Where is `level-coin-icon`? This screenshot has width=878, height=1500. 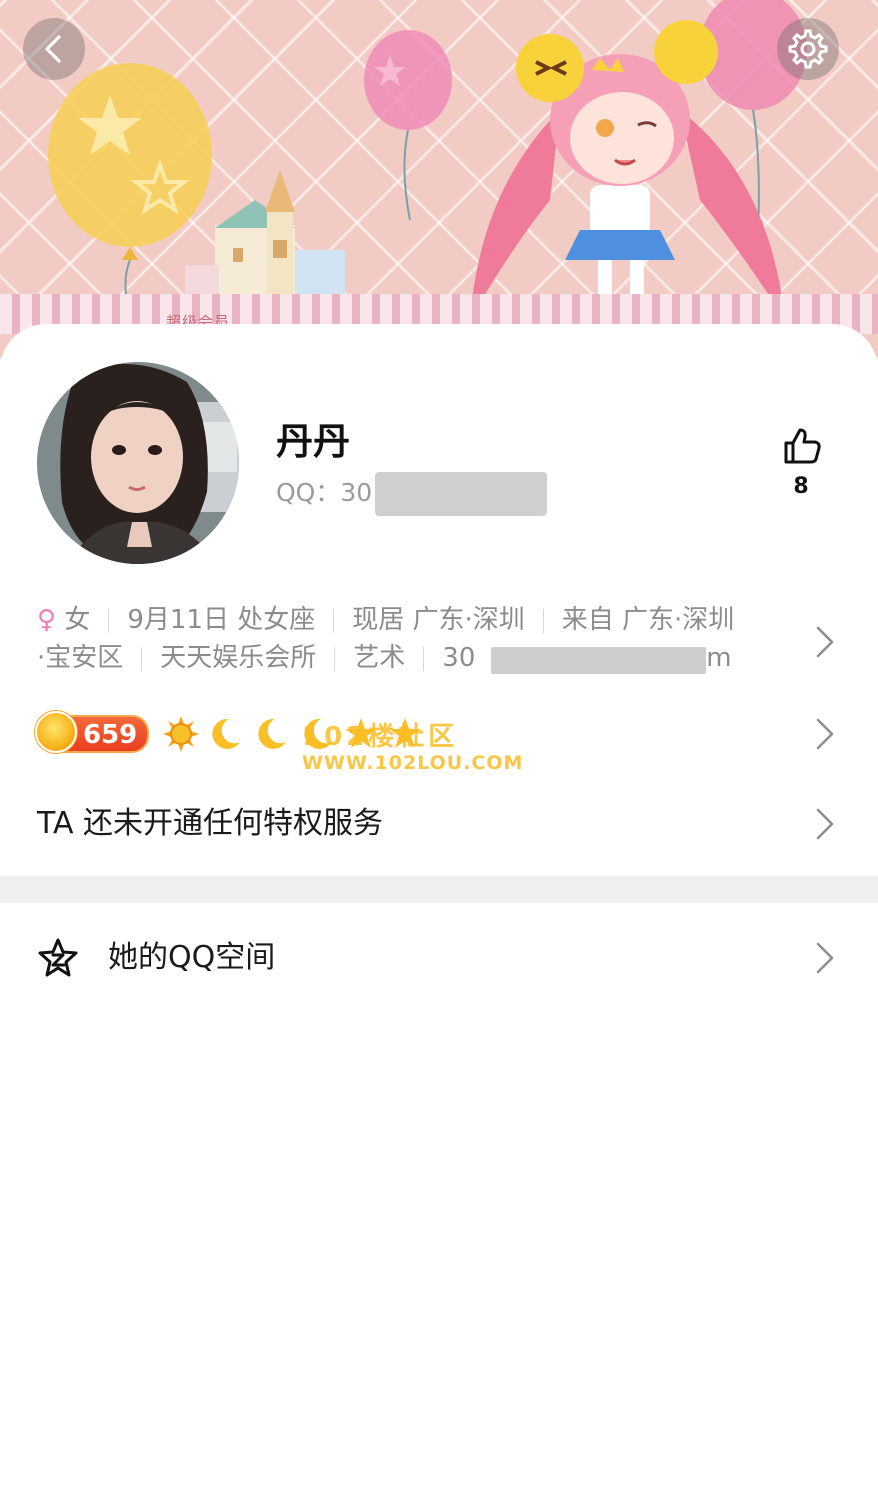
level-coin-icon is located at coordinates (56, 732).